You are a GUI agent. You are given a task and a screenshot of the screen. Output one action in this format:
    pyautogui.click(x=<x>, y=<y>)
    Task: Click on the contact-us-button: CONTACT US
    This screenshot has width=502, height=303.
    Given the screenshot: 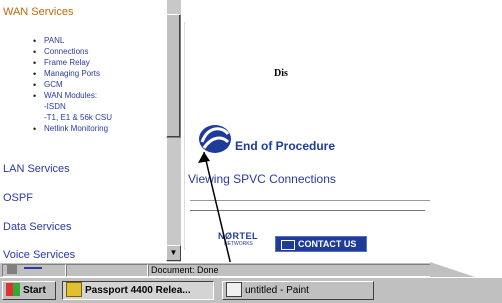 What is the action you would take?
    pyautogui.click(x=321, y=244)
    